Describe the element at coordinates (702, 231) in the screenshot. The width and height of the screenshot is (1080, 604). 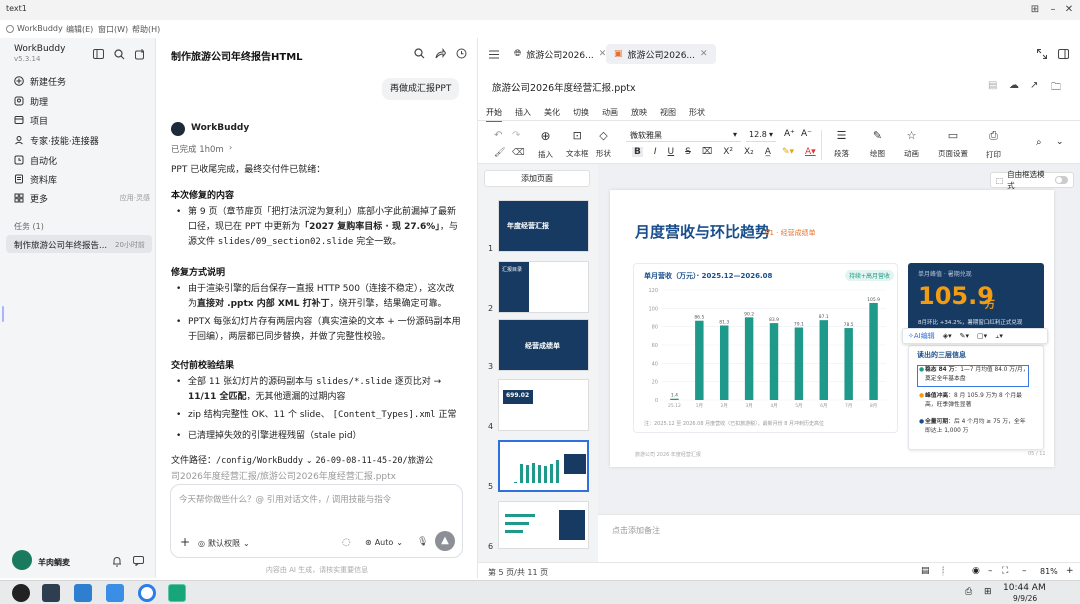
I see `slide-title: 月度营收与环比趋势` at that location.